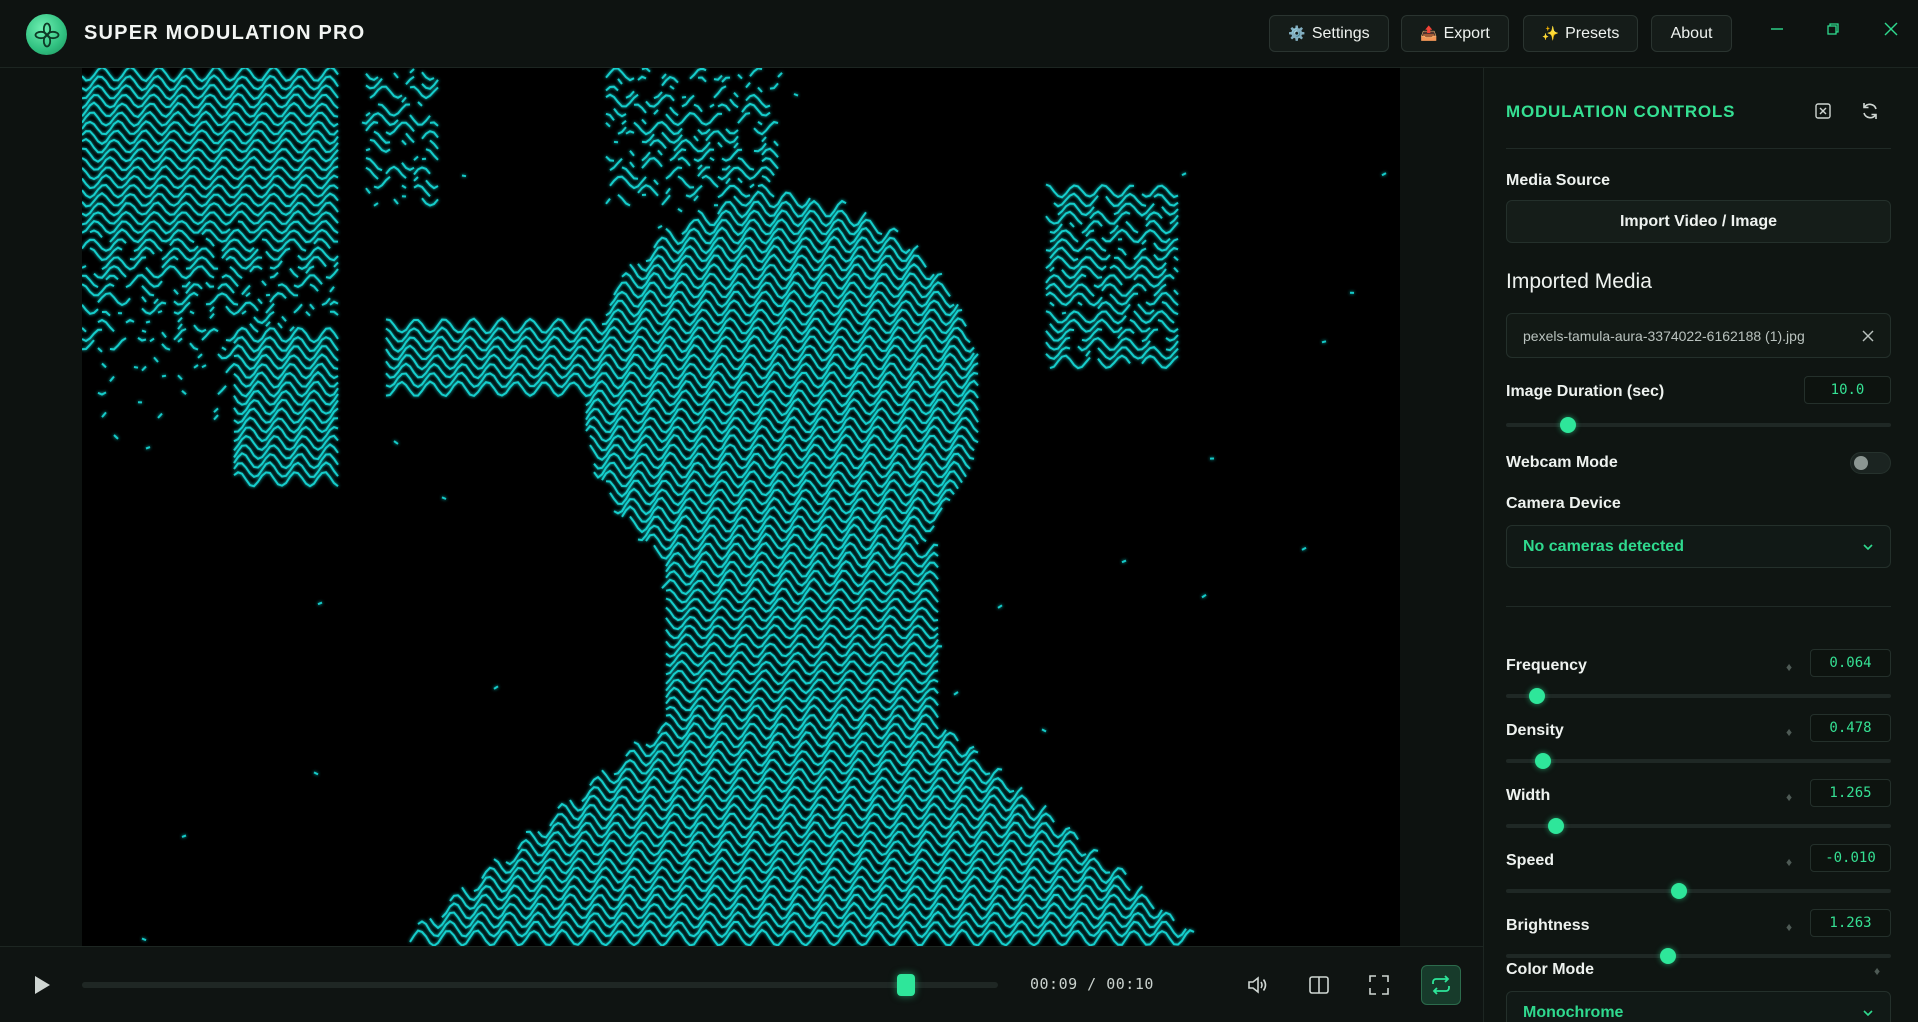 This screenshot has height=1022, width=1918. What do you see at coordinates (1297, 33) in the screenshot?
I see `gear-icon: ⚙️` at bounding box center [1297, 33].